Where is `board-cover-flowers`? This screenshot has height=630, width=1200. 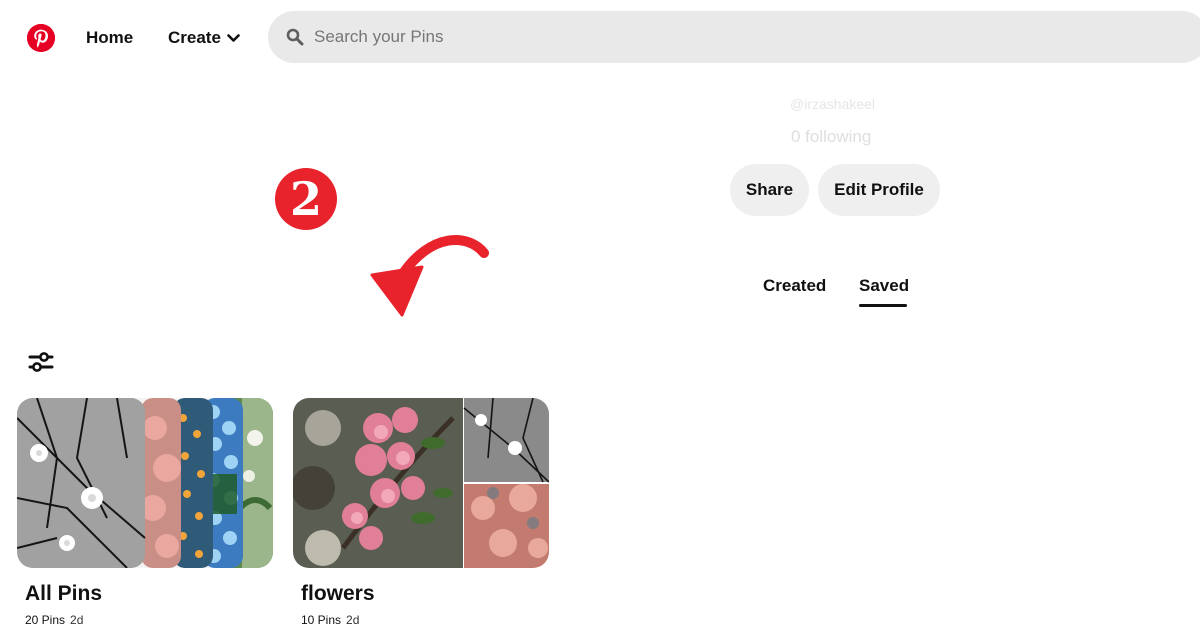 board-cover-flowers is located at coordinates (421, 483).